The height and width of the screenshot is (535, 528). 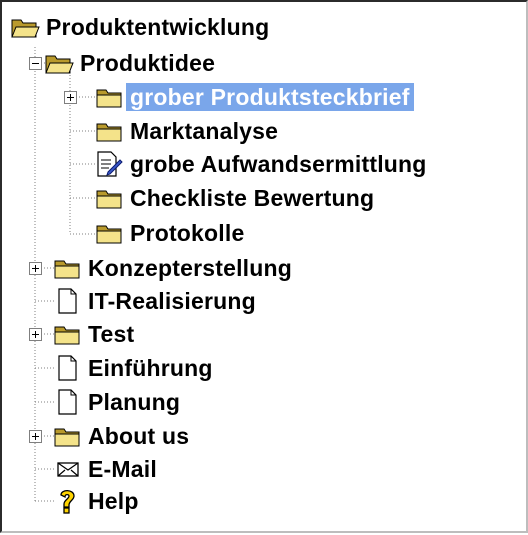 I want to click on help-icon, so click(x=67, y=501).